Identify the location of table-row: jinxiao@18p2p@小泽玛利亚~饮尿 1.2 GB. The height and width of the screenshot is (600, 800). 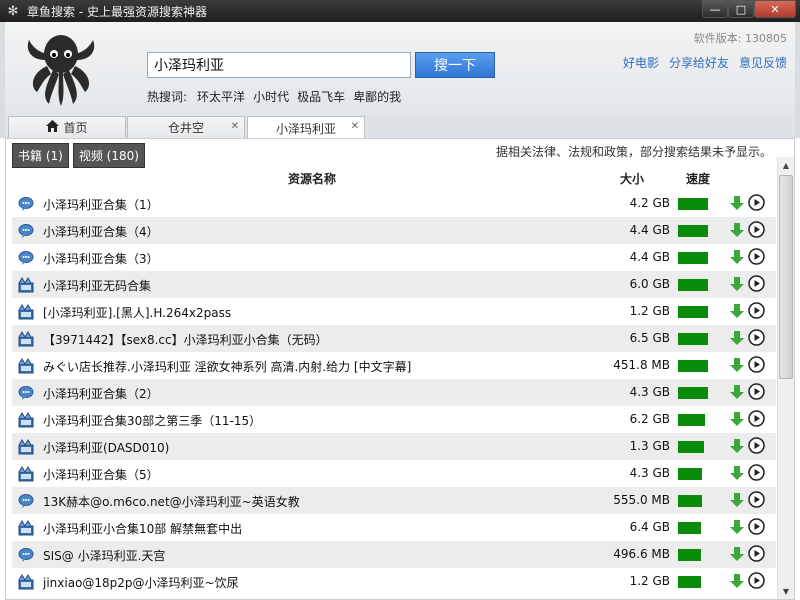
(394, 581).